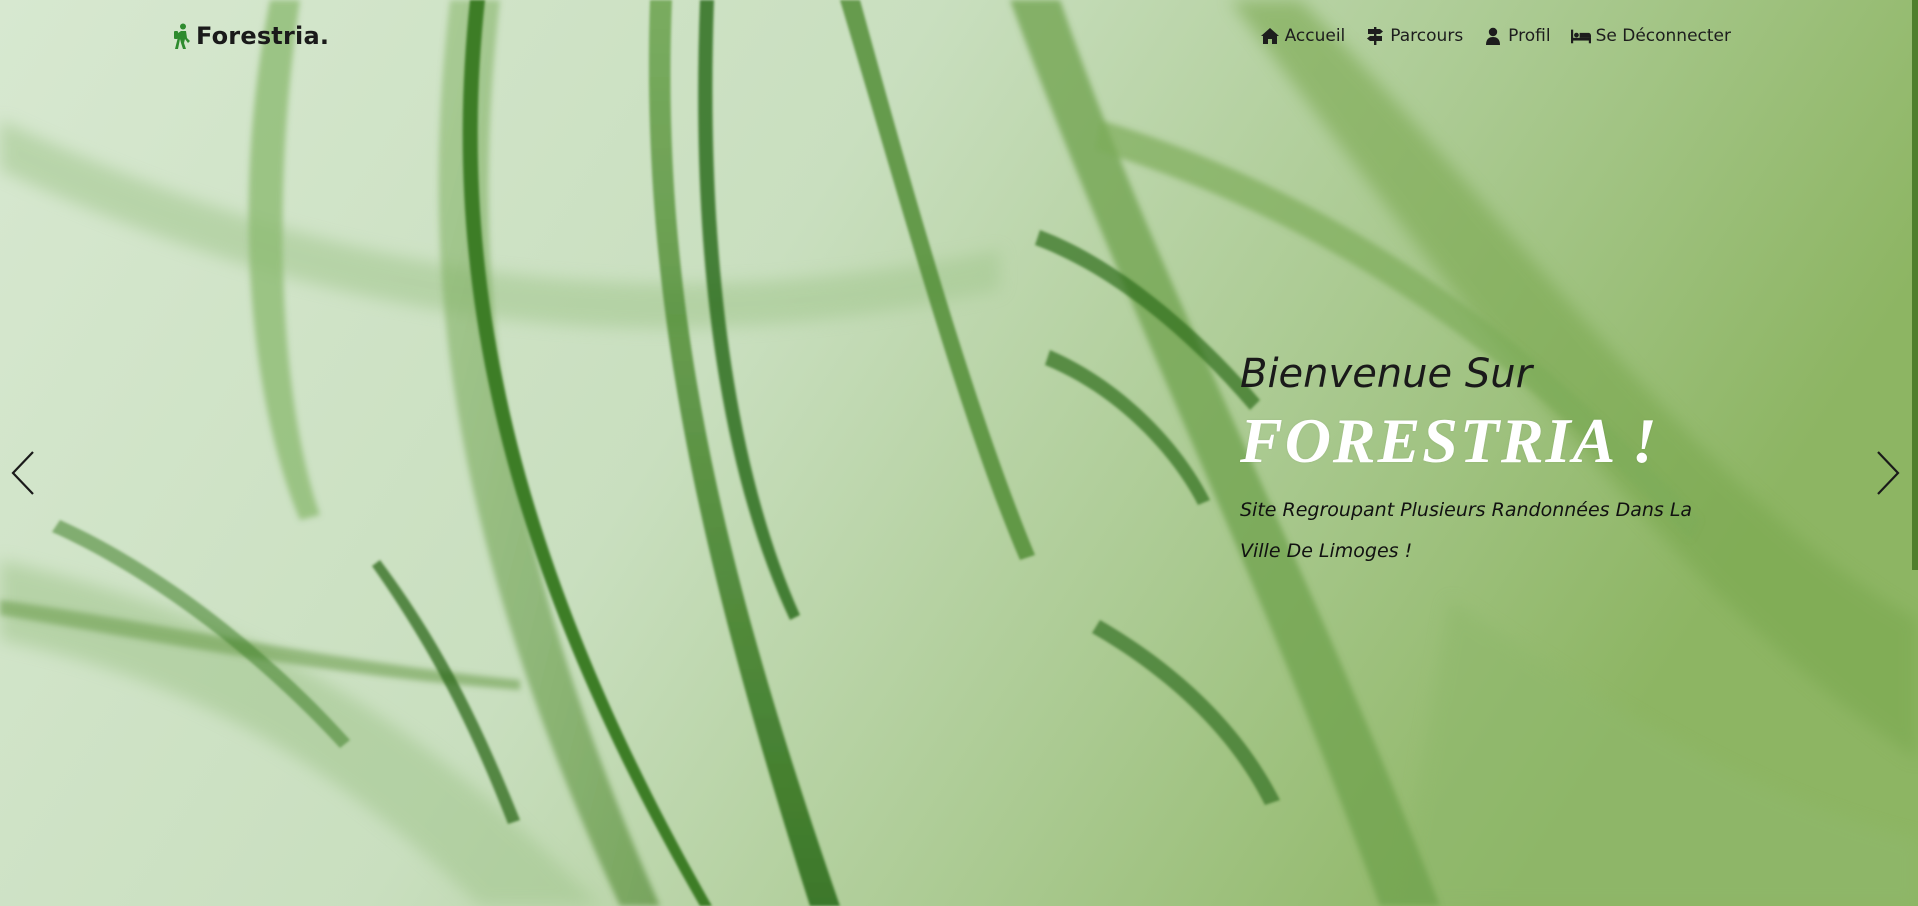 This screenshot has width=1918, height=906. I want to click on nav-label-accueil: Accueil, so click(1315, 36).